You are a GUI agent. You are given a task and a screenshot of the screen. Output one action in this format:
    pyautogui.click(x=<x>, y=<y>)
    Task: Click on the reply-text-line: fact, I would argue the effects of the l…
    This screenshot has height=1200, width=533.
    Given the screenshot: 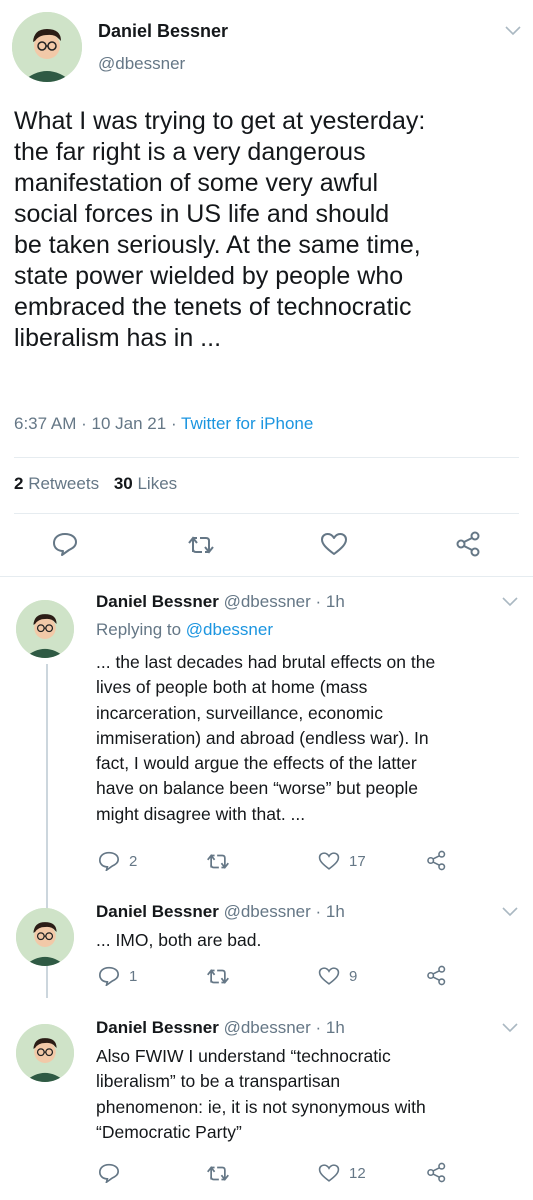 What is the action you would take?
    pyautogui.click(x=256, y=763)
    